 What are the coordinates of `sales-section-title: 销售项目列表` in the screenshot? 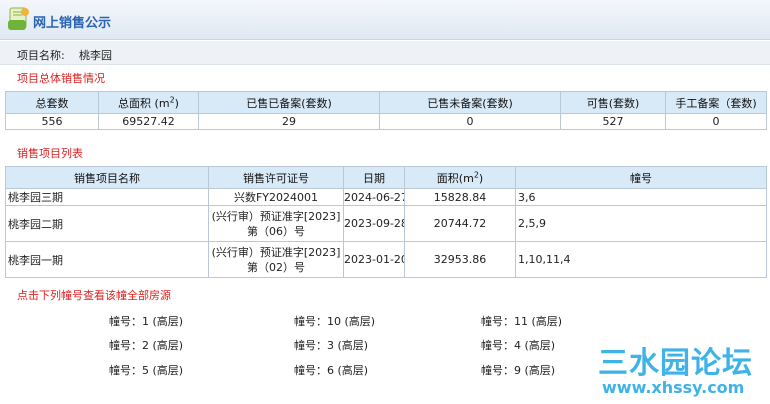 It's located at (50, 153).